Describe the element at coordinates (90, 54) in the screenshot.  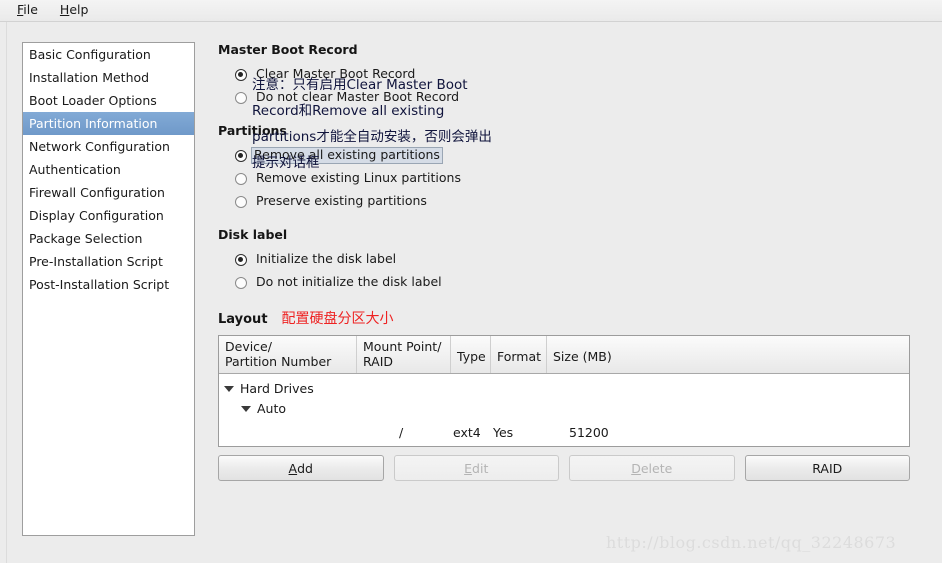
I see `sidebar-item-label: Basic Configuration` at that location.